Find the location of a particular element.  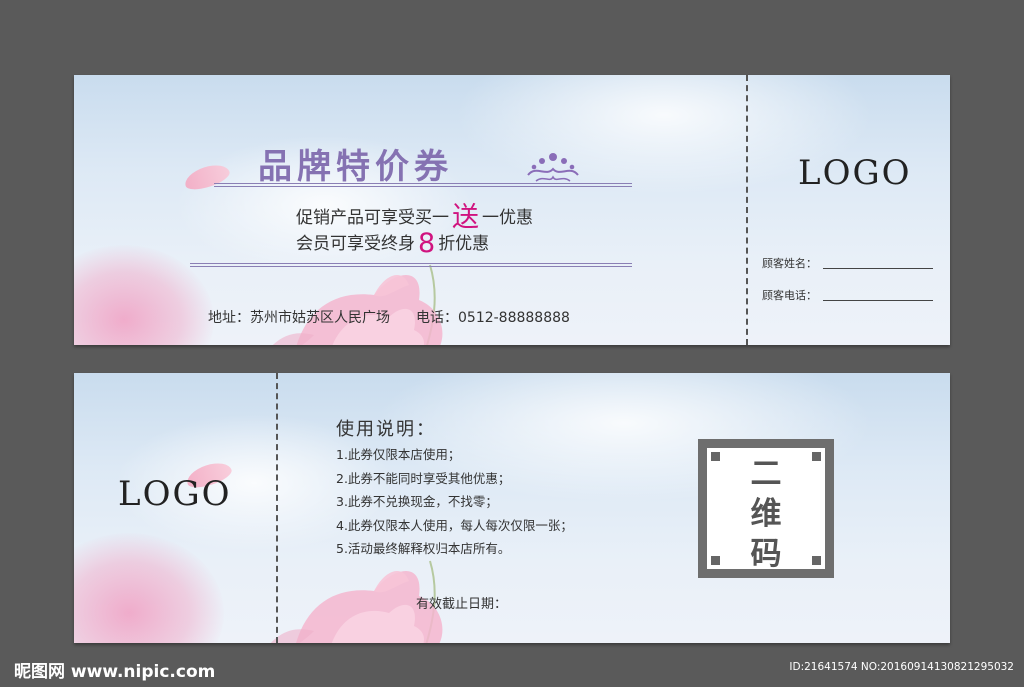

flourish-icon is located at coordinates (553, 167).